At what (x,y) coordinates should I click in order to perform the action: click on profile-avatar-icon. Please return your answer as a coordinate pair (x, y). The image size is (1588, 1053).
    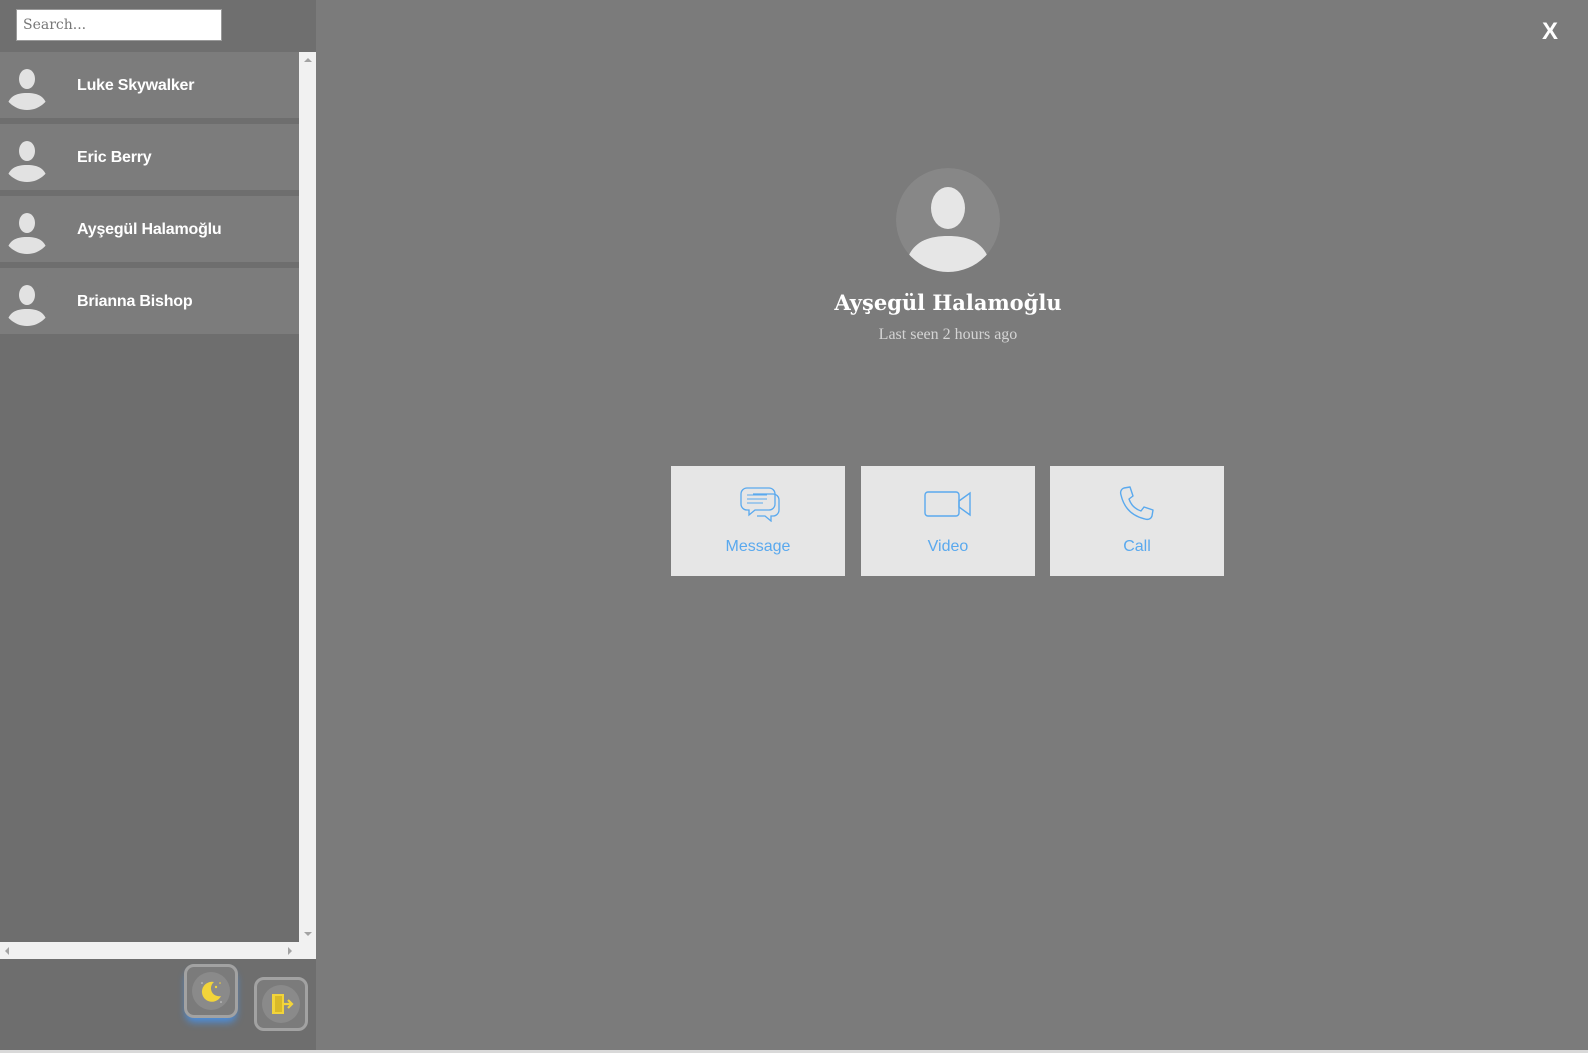
    Looking at the image, I should click on (948, 220).